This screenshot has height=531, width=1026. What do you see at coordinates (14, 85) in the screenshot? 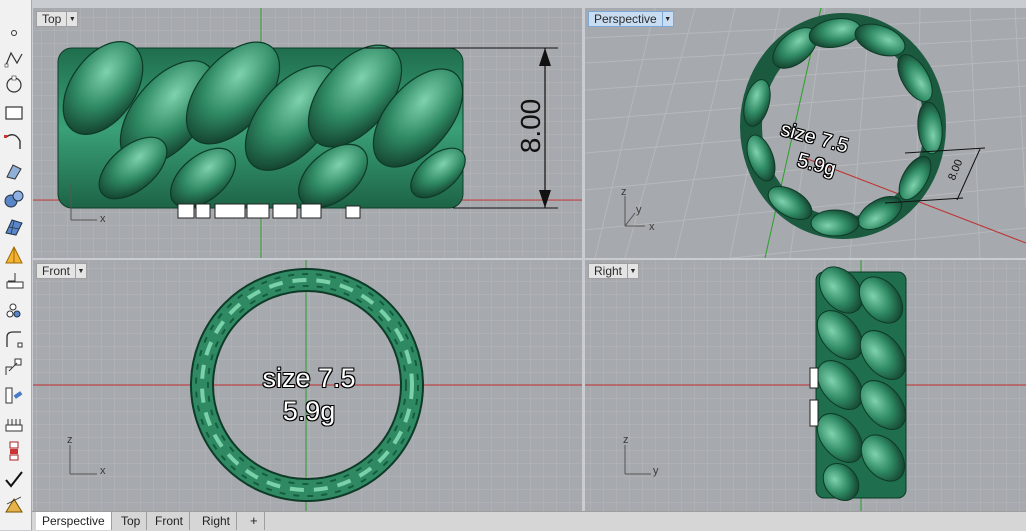
I see `circle-icon` at bounding box center [14, 85].